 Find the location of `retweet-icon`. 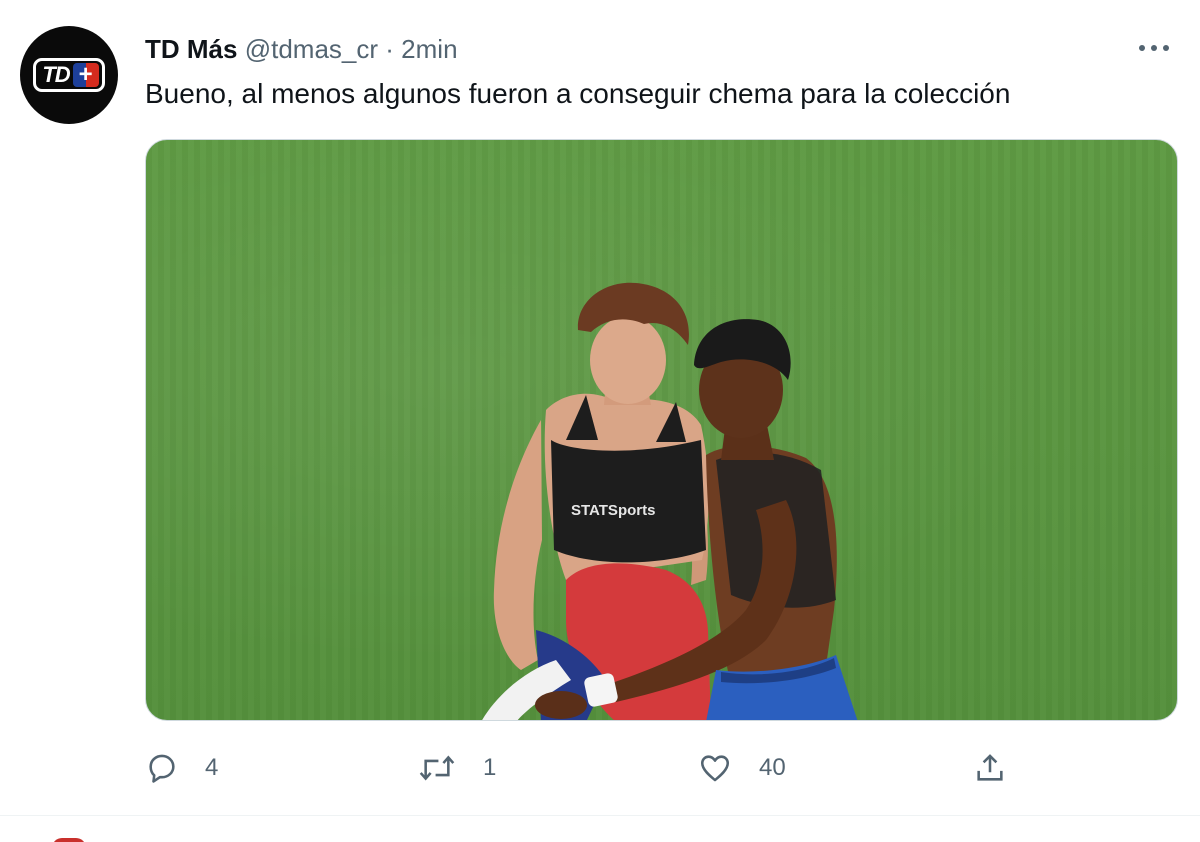

retweet-icon is located at coordinates (437, 768).